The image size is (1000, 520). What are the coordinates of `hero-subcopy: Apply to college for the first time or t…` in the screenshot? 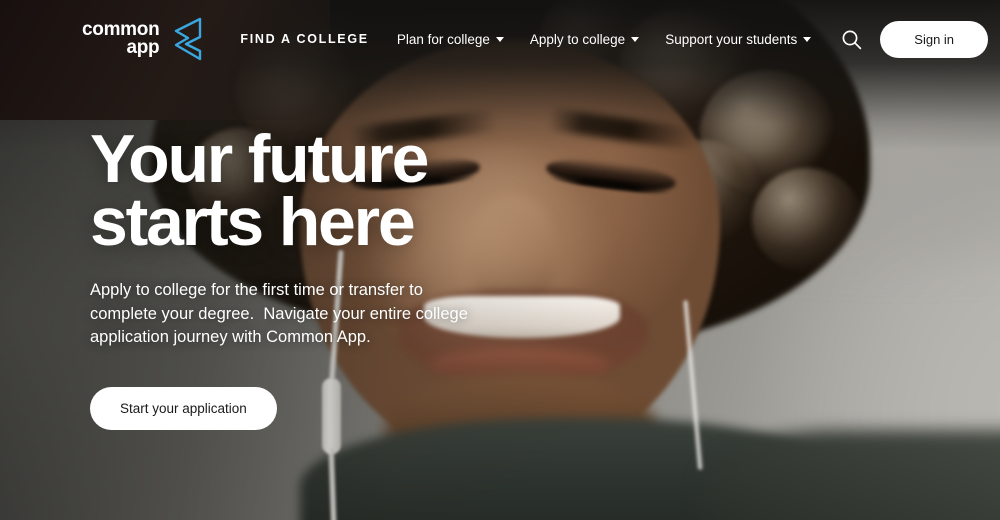 It's located at (281, 313).